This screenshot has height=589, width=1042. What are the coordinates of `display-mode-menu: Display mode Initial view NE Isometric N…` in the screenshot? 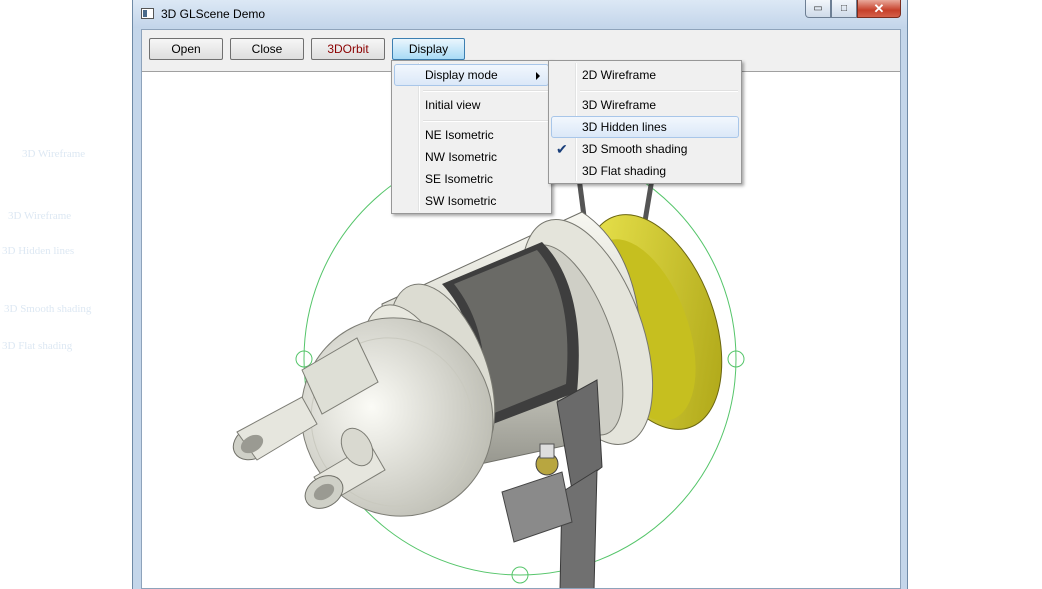 It's located at (471, 137).